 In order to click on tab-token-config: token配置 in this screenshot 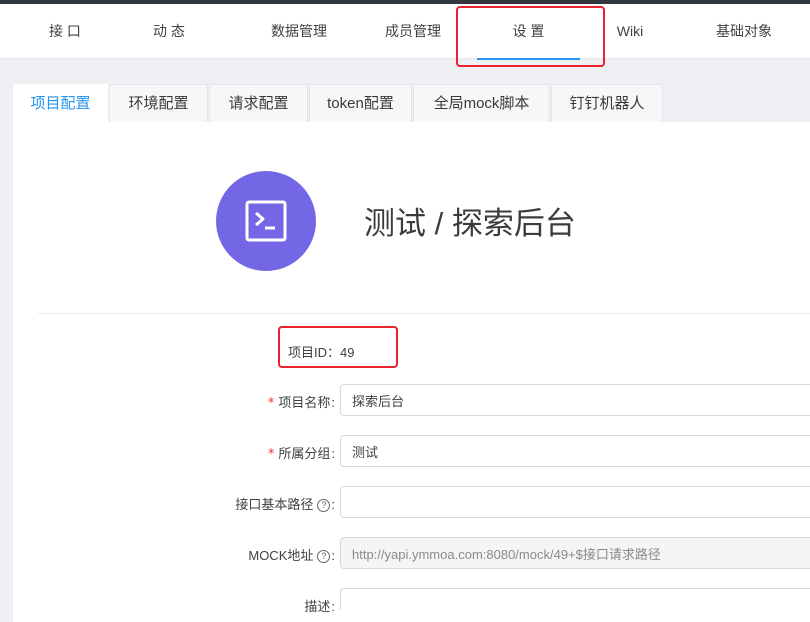, I will do `click(360, 103)`.